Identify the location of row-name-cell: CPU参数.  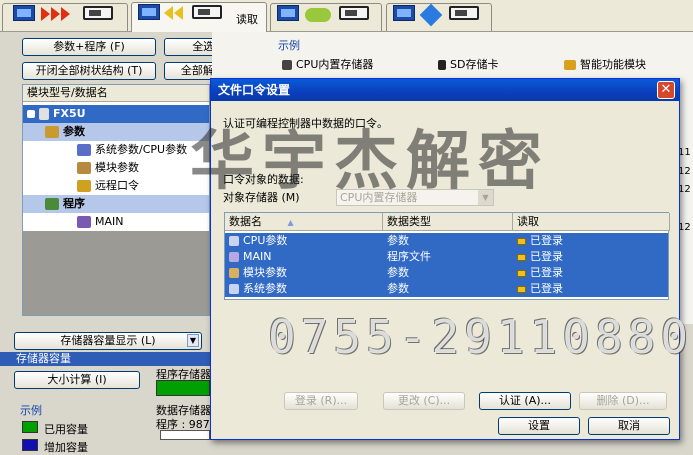
(256, 241).